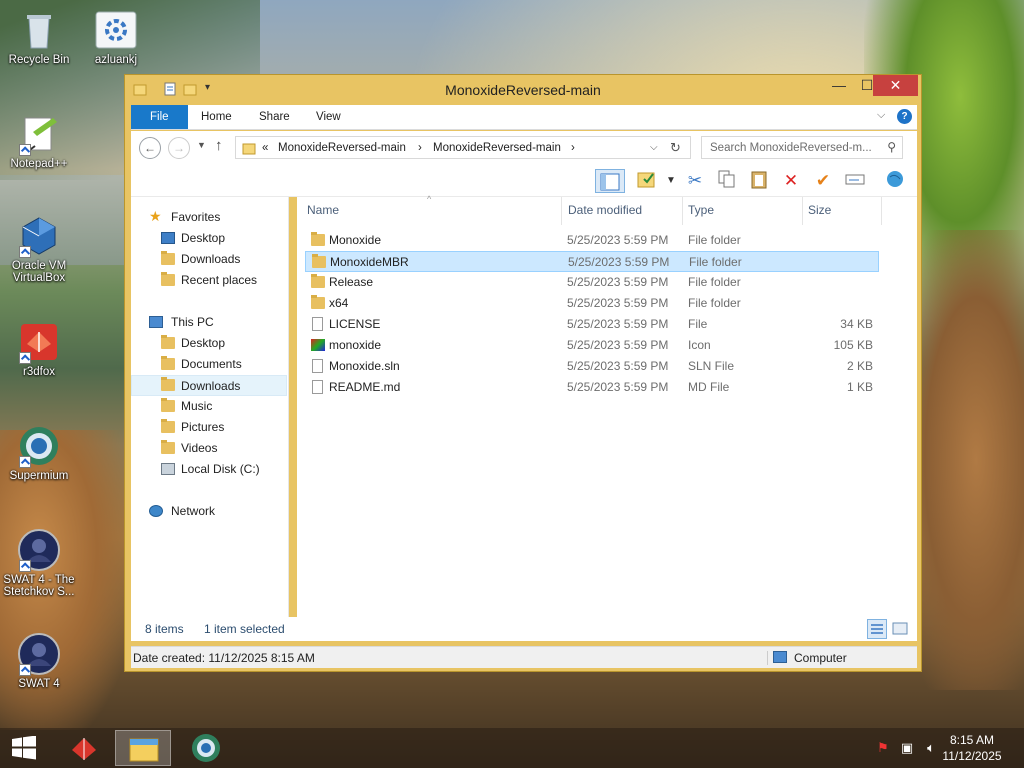  Describe the element at coordinates (317, 366) in the screenshot. I see `document-icon` at that location.